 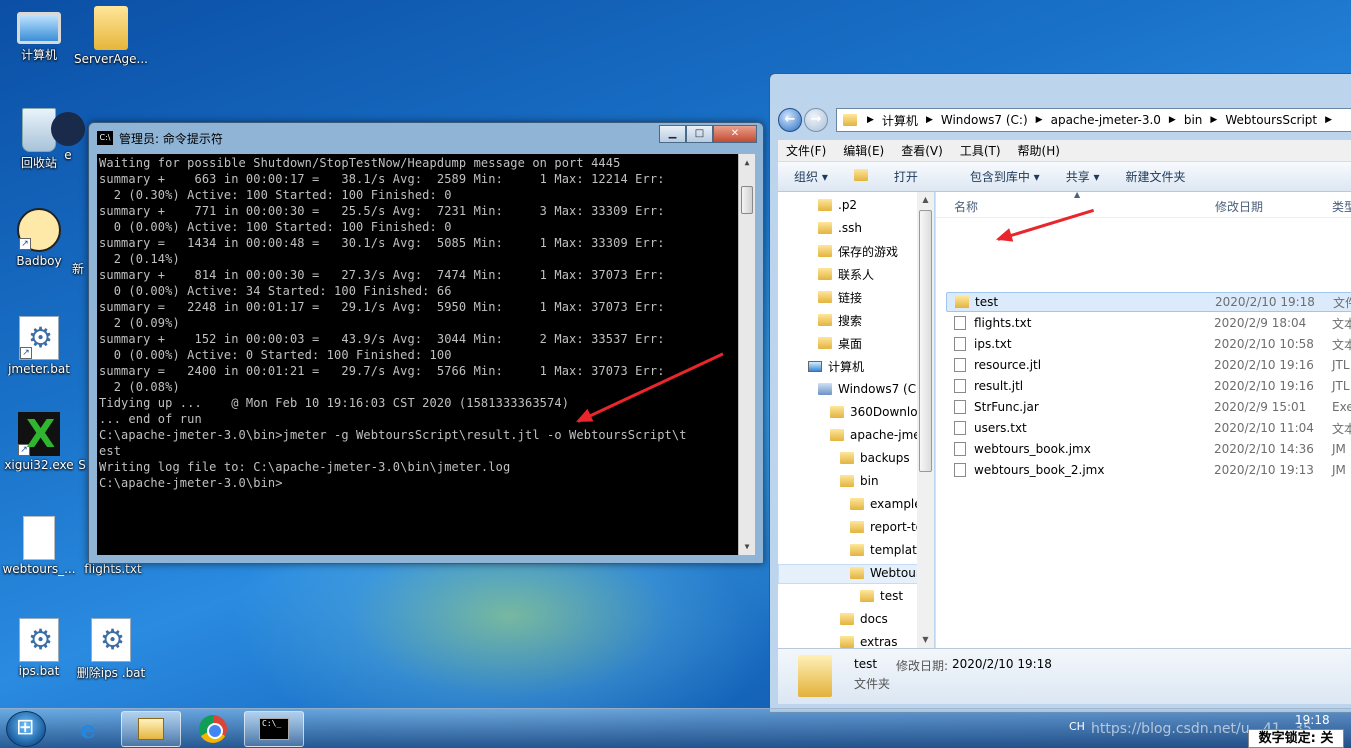 I want to click on desktop-icon-partial-new: 新, so click(x=78, y=258).